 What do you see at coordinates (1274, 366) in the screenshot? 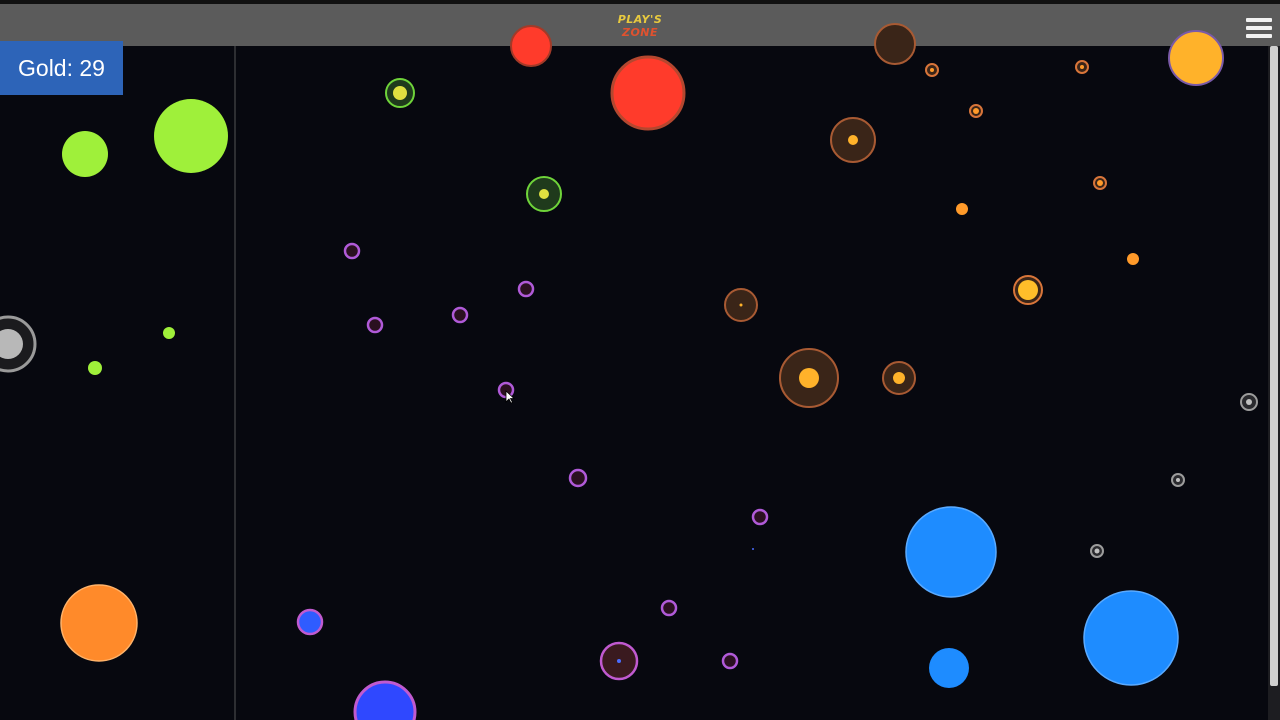
I see `scrollbar-thumb` at bounding box center [1274, 366].